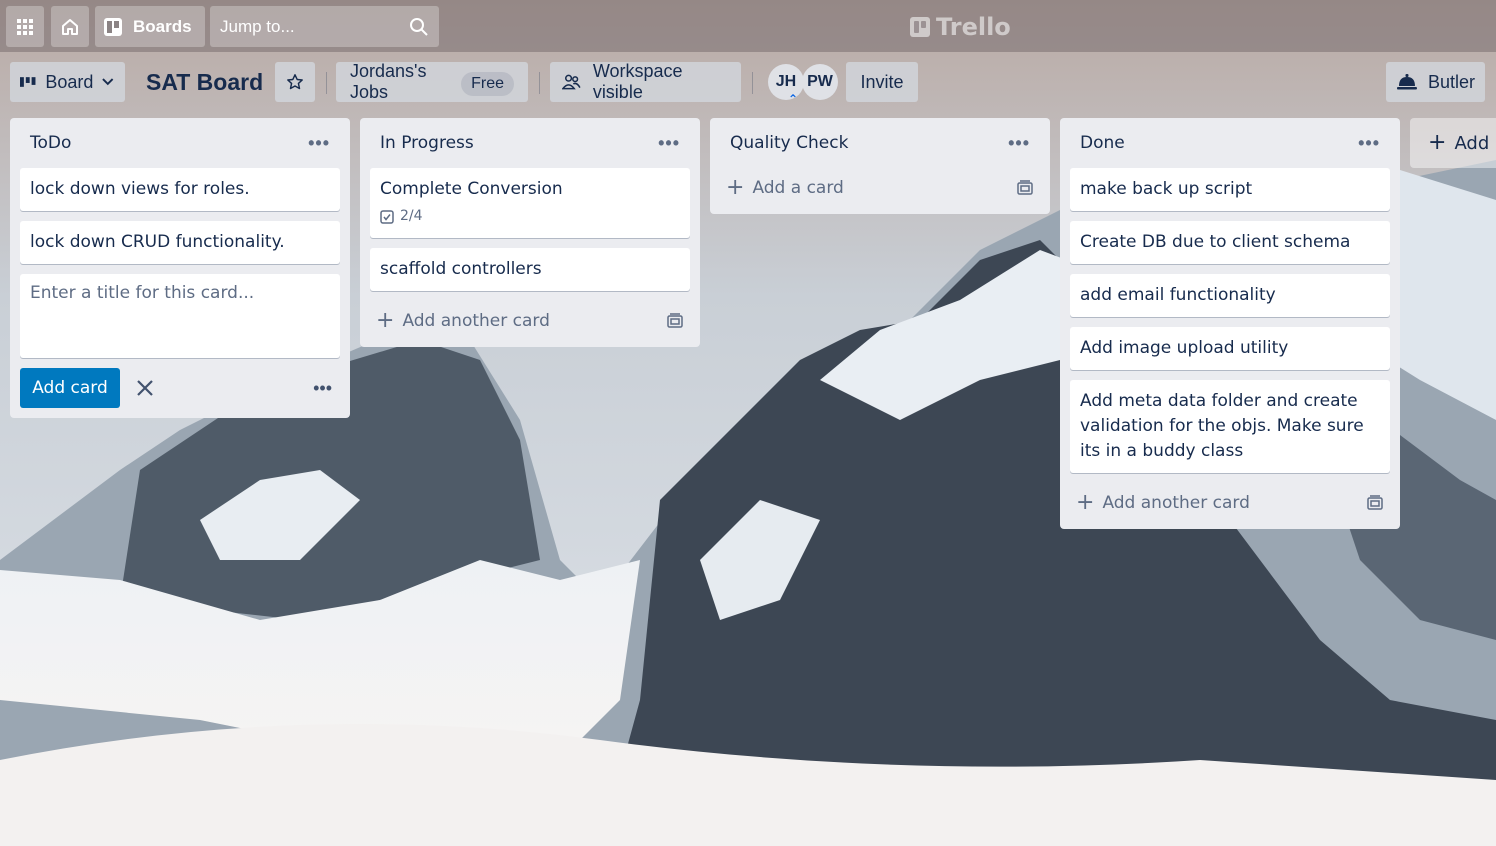  I want to click on list-header: ToDo •••, so click(180, 143).